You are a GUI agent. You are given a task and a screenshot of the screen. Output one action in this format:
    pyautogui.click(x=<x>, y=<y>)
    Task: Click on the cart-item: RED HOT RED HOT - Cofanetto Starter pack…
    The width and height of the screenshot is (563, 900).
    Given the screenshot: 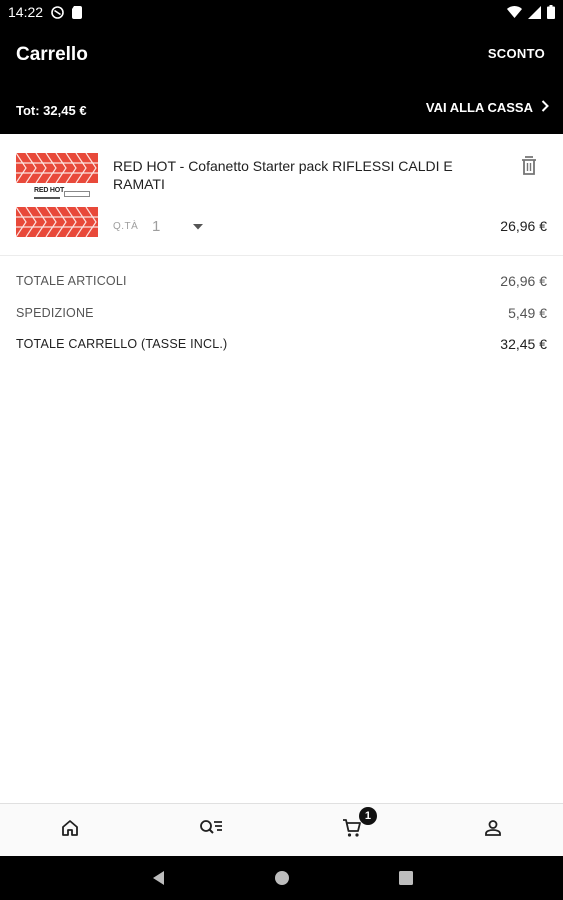 What is the action you would take?
    pyautogui.click(x=281, y=196)
    